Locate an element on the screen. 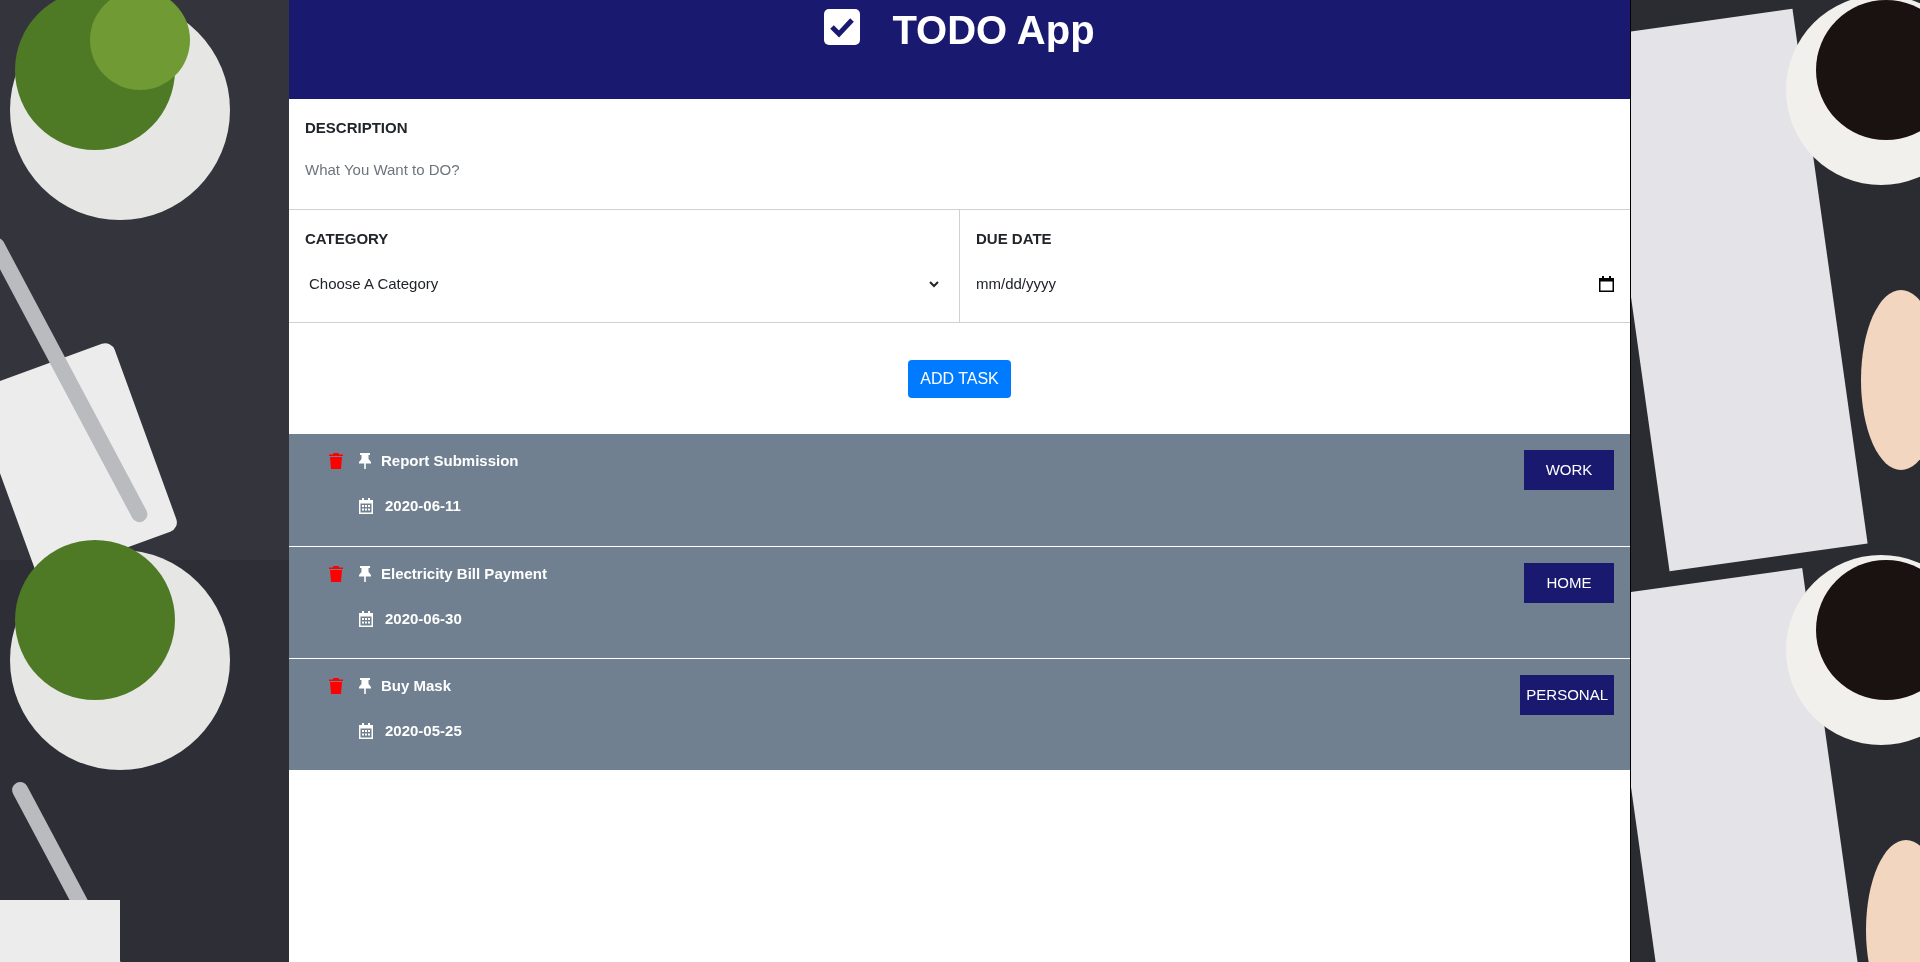  category-badge: WORK is located at coordinates (1569, 470).